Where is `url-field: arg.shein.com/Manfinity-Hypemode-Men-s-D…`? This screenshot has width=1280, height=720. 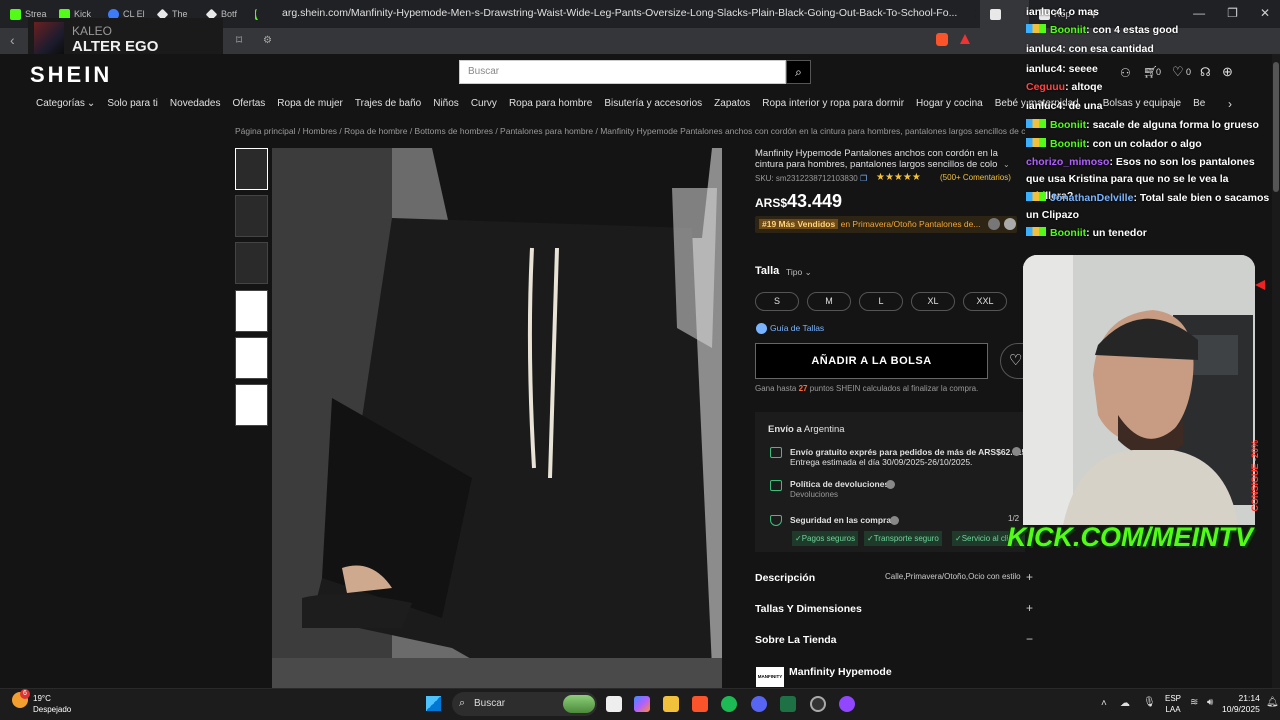
url-field: arg.shein.com/Manfinity-Hypemode-Men-s-D… is located at coordinates (616, 13).